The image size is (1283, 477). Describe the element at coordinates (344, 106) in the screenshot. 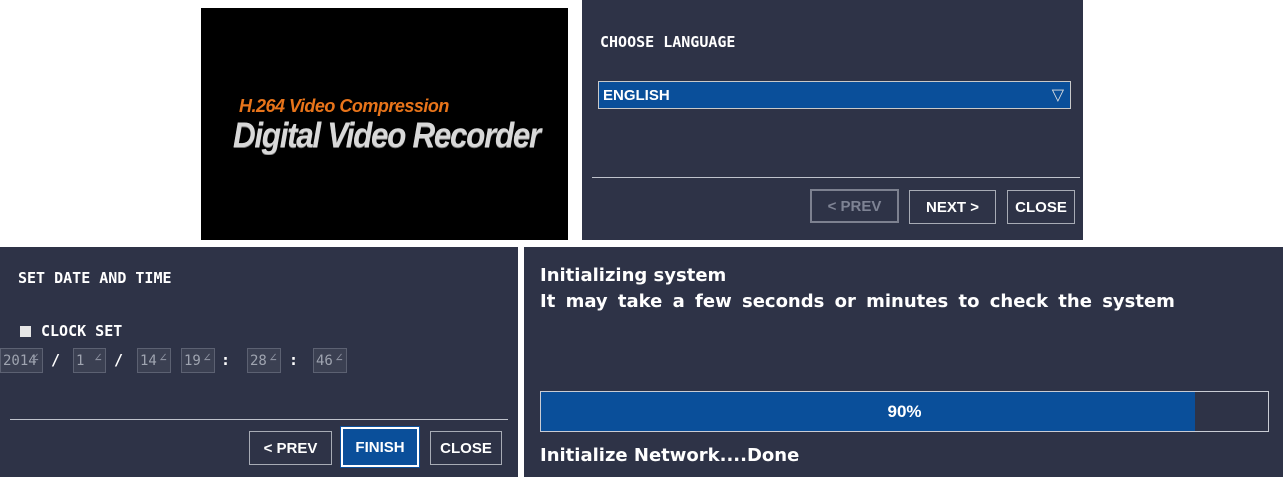

I see `splash-subtitle: H.264 Video Compression` at that location.